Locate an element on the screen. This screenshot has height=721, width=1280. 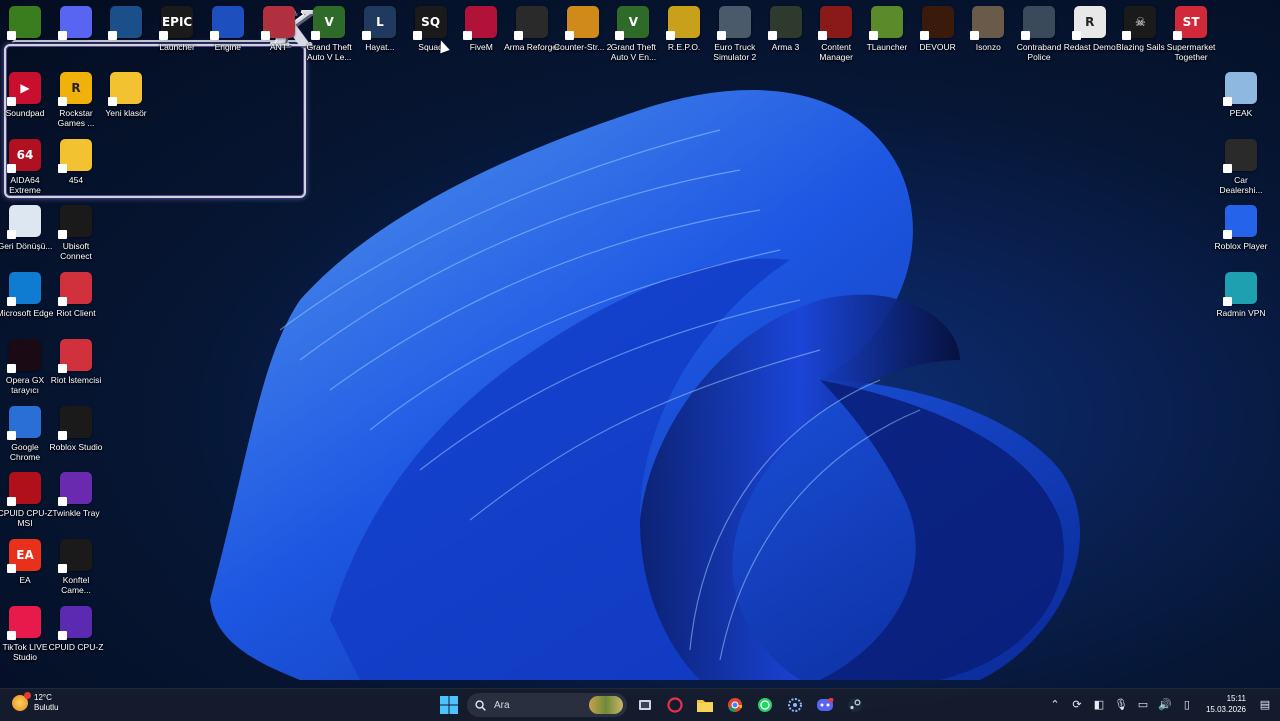
start-button is located at coordinates (449, 705).